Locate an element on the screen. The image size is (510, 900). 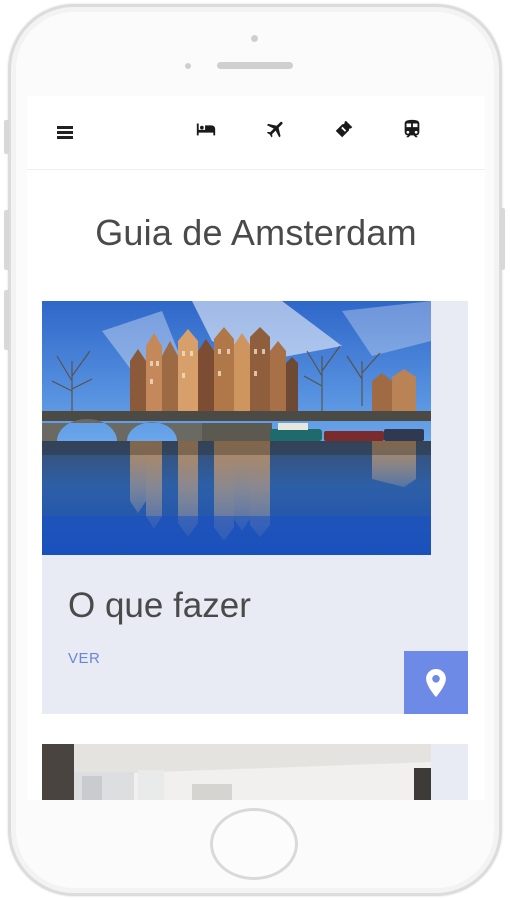
phone-side-button-left-middle is located at coordinates (6, 240).